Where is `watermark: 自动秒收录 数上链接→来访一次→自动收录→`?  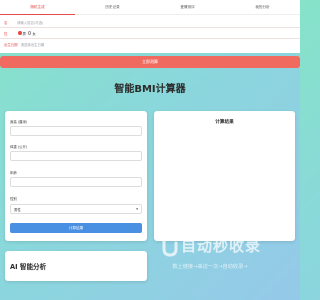 watermark: 自动秒收录 数上链接→来访一次→自动收录→ is located at coordinates (227, 256).